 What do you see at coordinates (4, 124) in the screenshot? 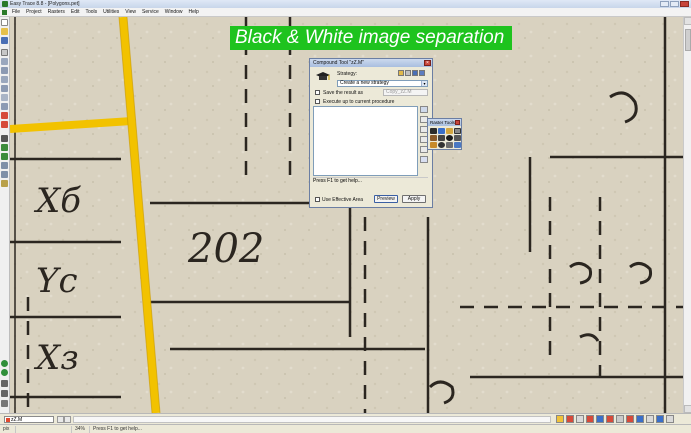
I see `pen-icon` at bounding box center [4, 124].